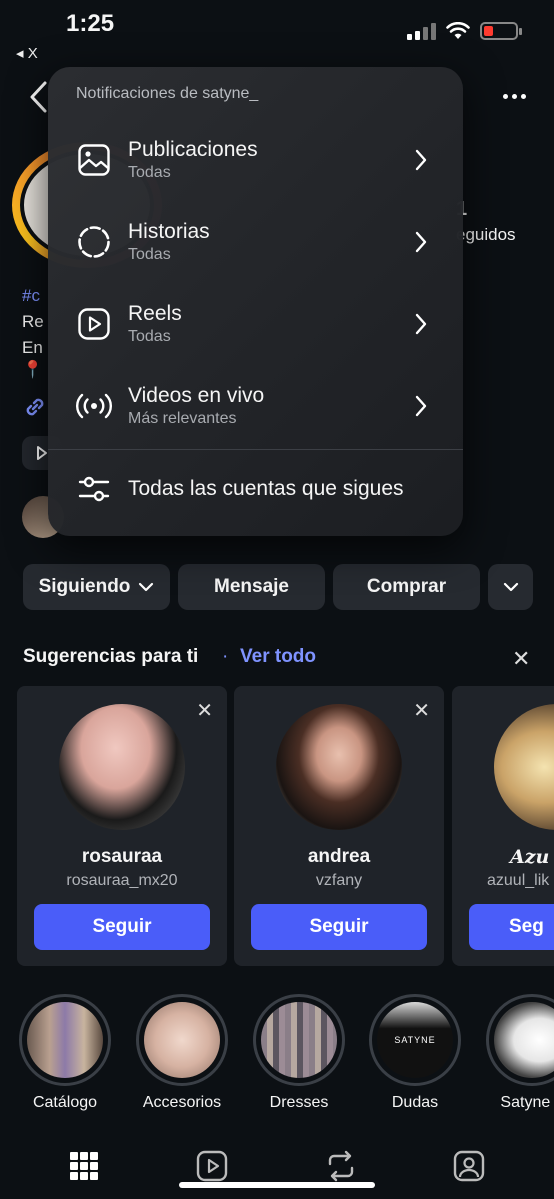 This screenshot has height=1199, width=554. Describe the element at coordinates (530, 857) in the screenshot. I see `suggestion-name: Azu` at that location.